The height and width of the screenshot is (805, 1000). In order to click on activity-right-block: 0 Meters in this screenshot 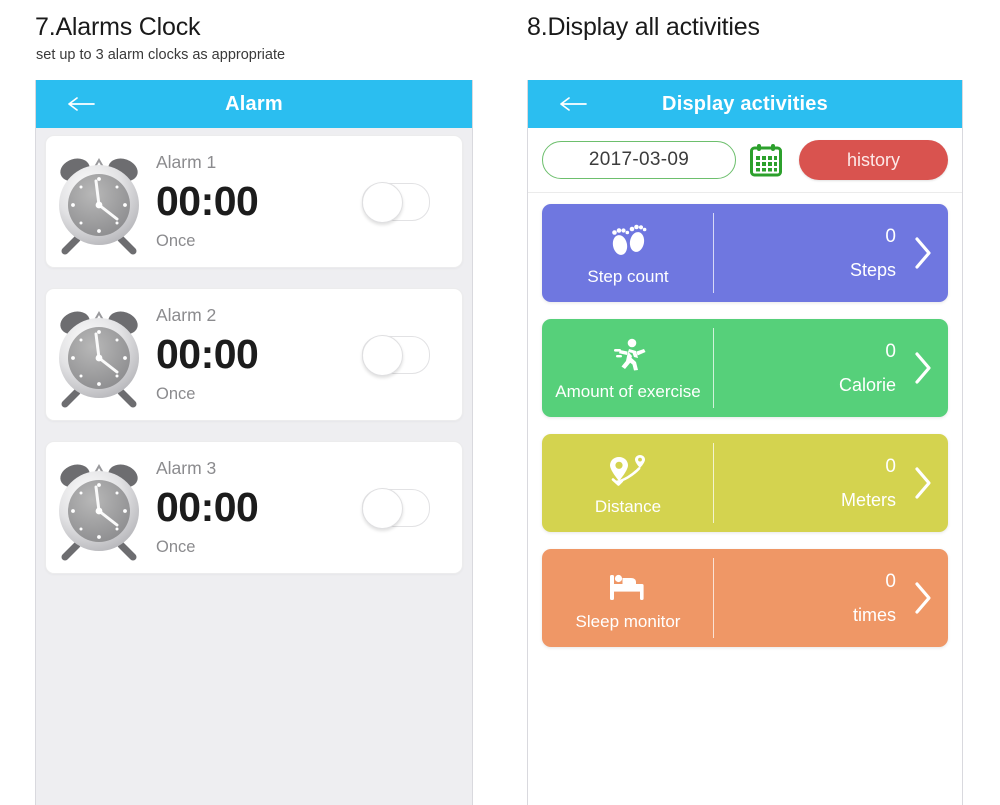, I will do `click(831, 483)`.